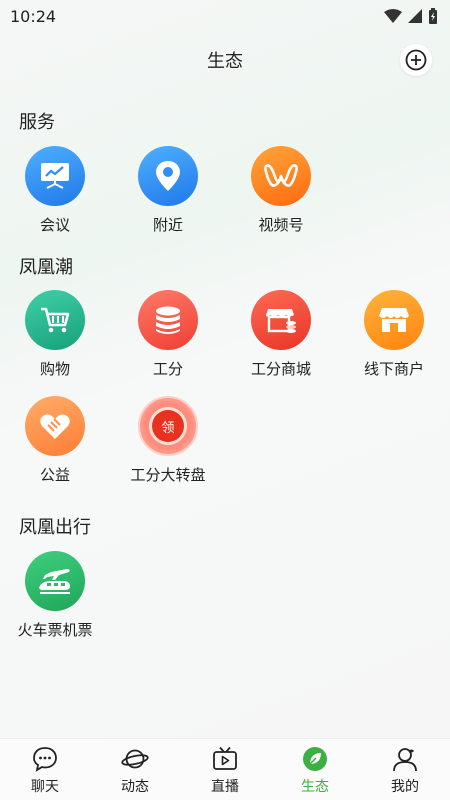 This screenshot has width=450, height=800. I want to click on tile-train-flight-tickets: 火车票机票, so click(55, 596).